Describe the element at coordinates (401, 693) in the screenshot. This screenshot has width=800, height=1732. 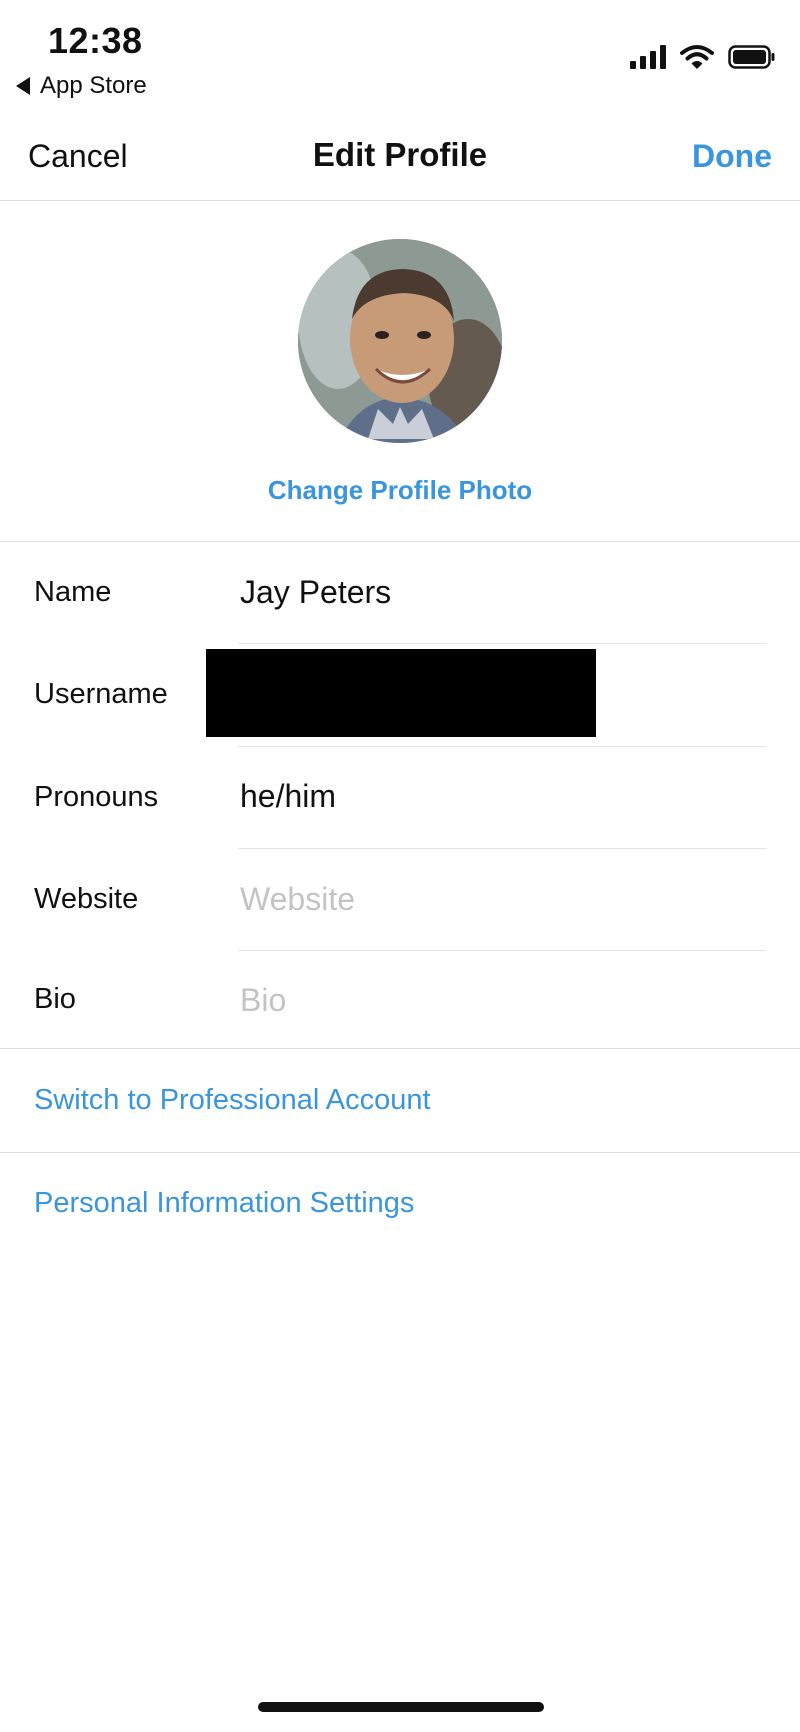
I see `username-field-redacted` at that location.